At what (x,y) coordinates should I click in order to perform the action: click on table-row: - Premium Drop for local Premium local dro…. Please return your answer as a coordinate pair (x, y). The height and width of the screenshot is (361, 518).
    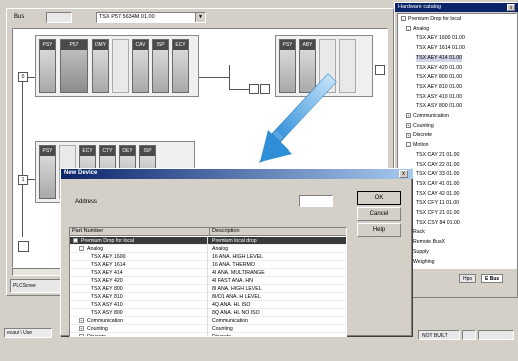
    Looking at the image, I should click on (208, 241).